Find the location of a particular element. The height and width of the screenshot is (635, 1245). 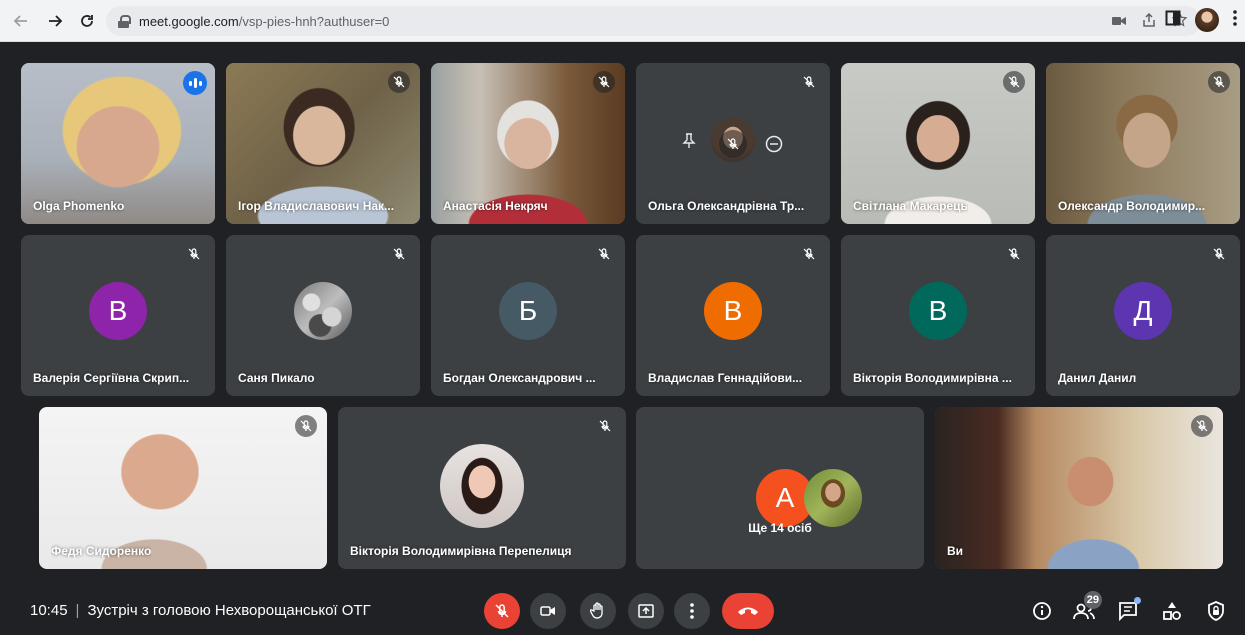

hang-up-icon is located at coordinates (748, 611).